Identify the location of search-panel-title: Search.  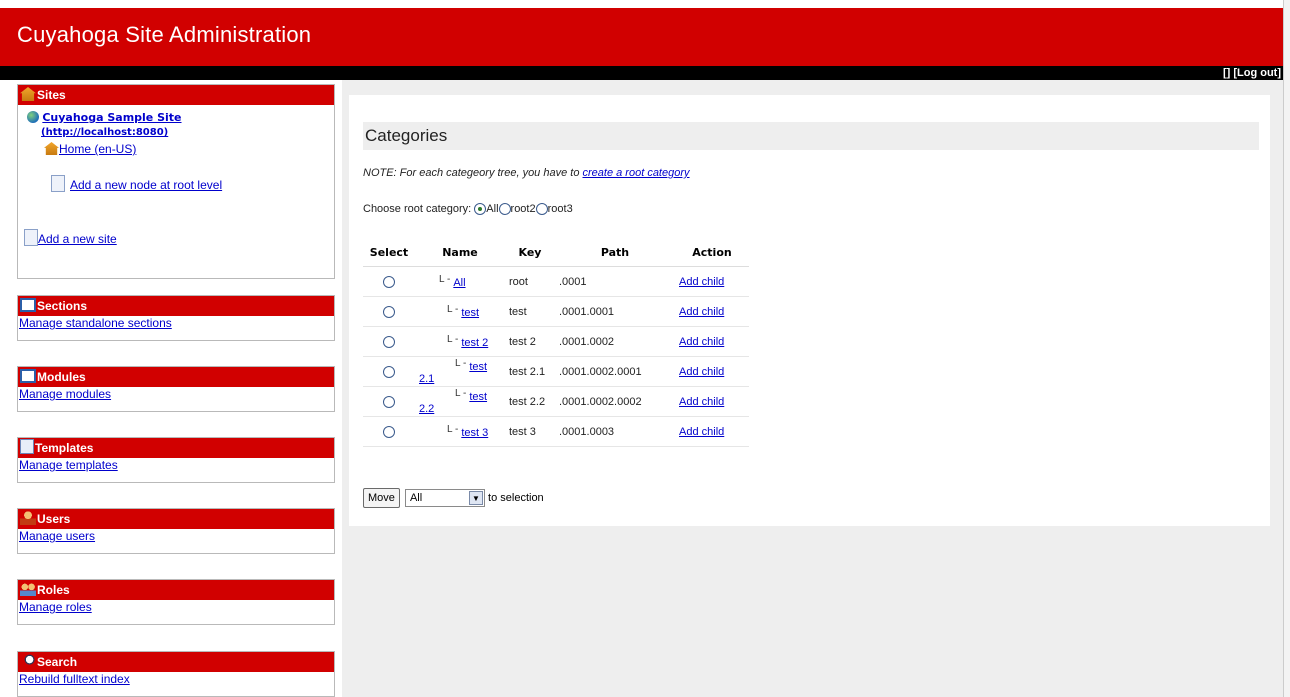
(57, 662).